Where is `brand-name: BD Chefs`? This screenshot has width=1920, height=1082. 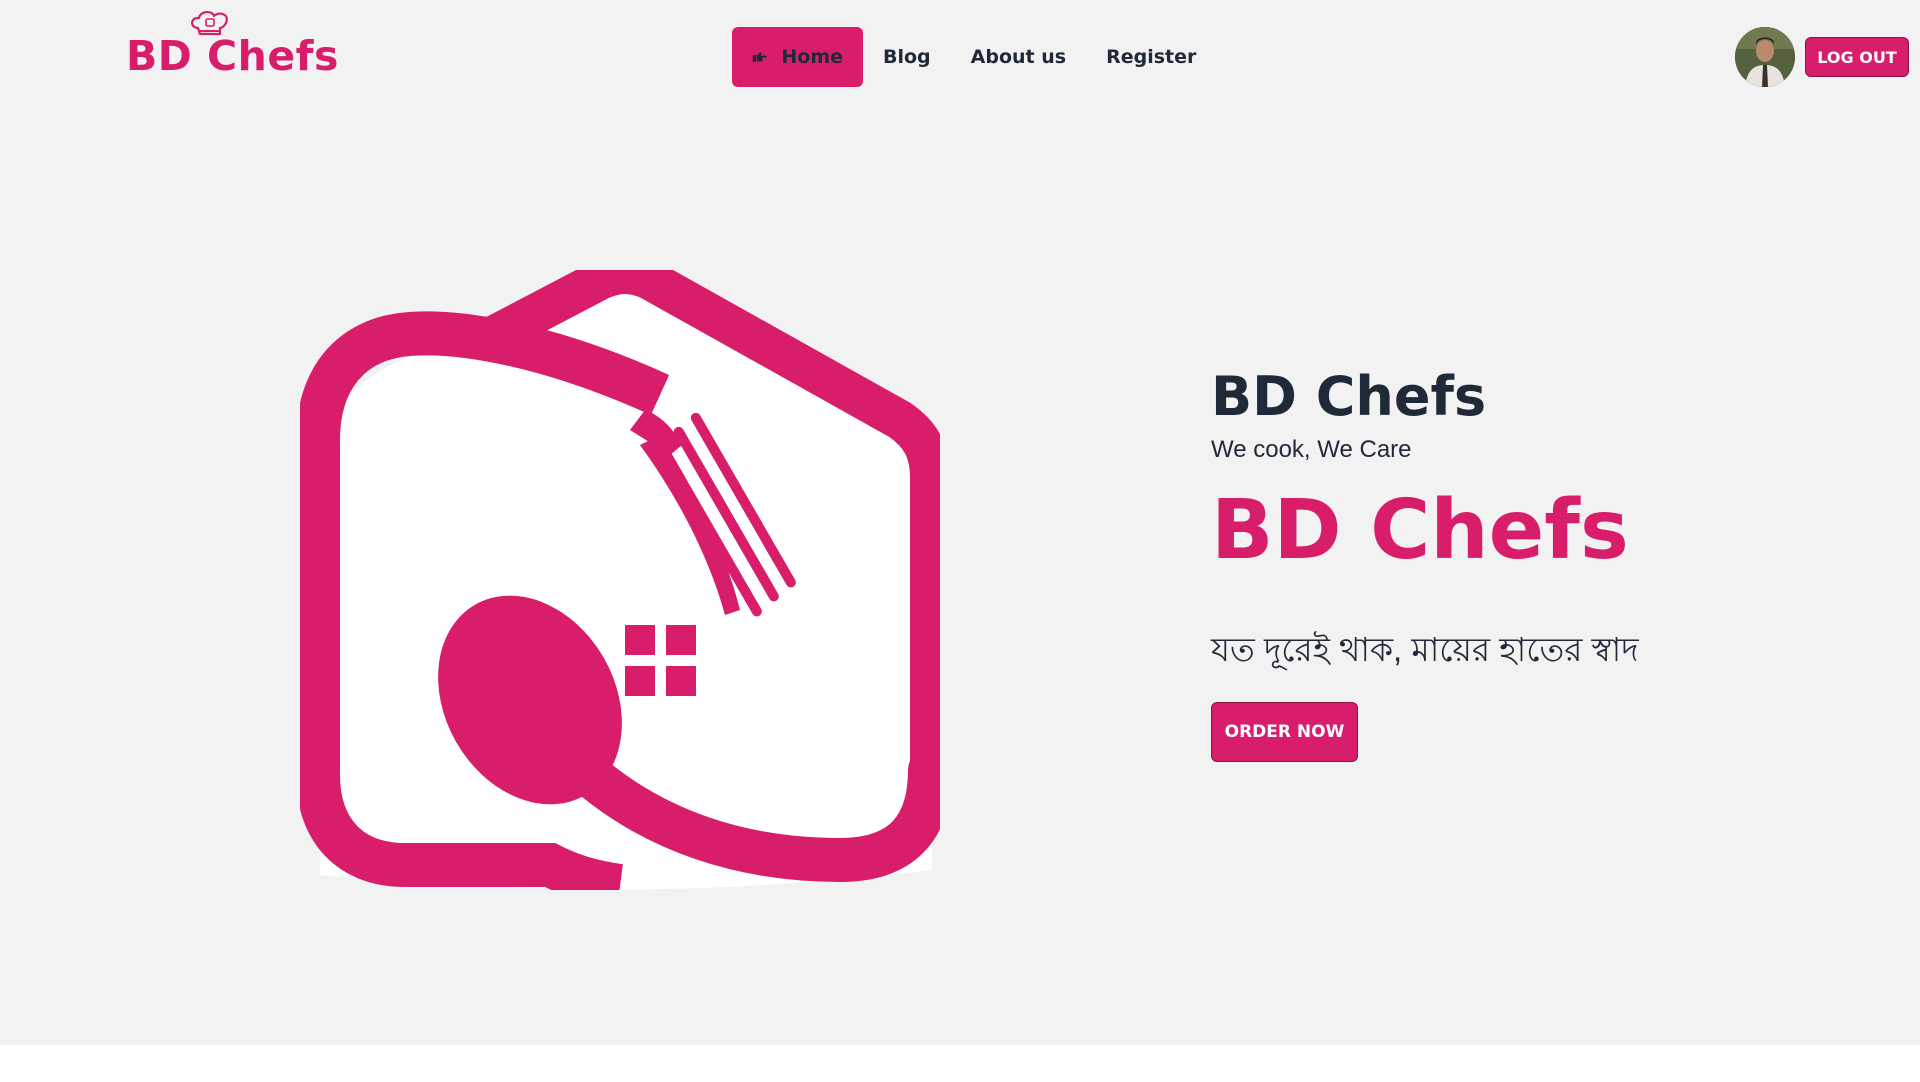
brand-name: BD Chefs is located at coordinates (232, 56).